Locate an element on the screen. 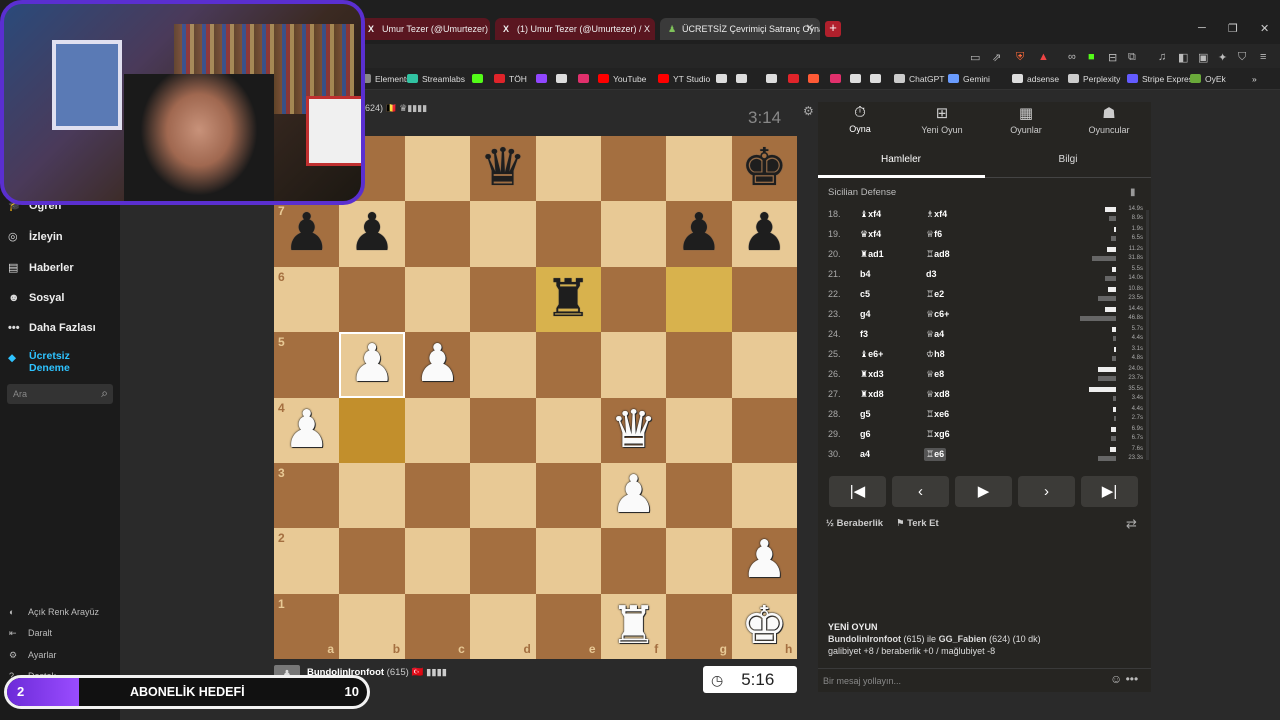 This screenshot has height=720, width=1280. book-icon: ▮ is located at coordinates (1133, 192).